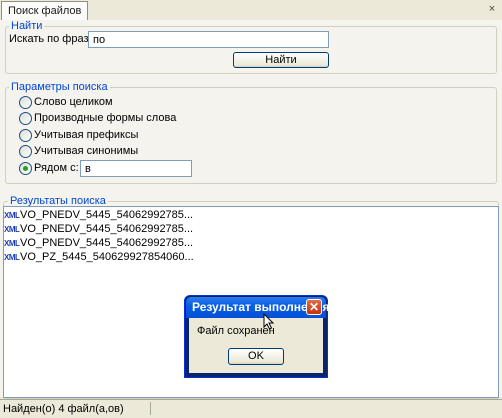  I want to click on radio-word-forms-label: Производные формы слова, so click(105, 118).